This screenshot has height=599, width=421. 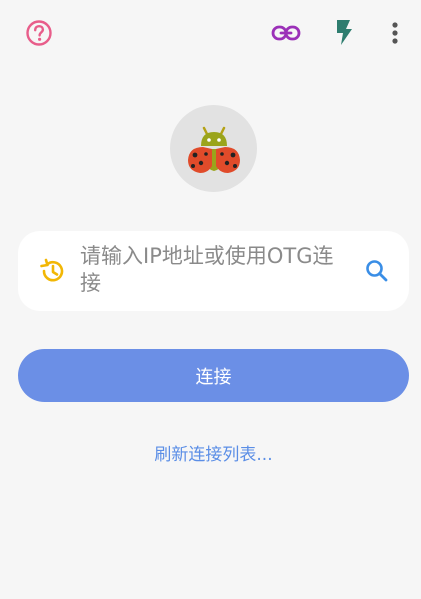 What do you see at coordinates (344, 32) in the screenshot?
I see `flash-icon` at bounding box center [344, 32].